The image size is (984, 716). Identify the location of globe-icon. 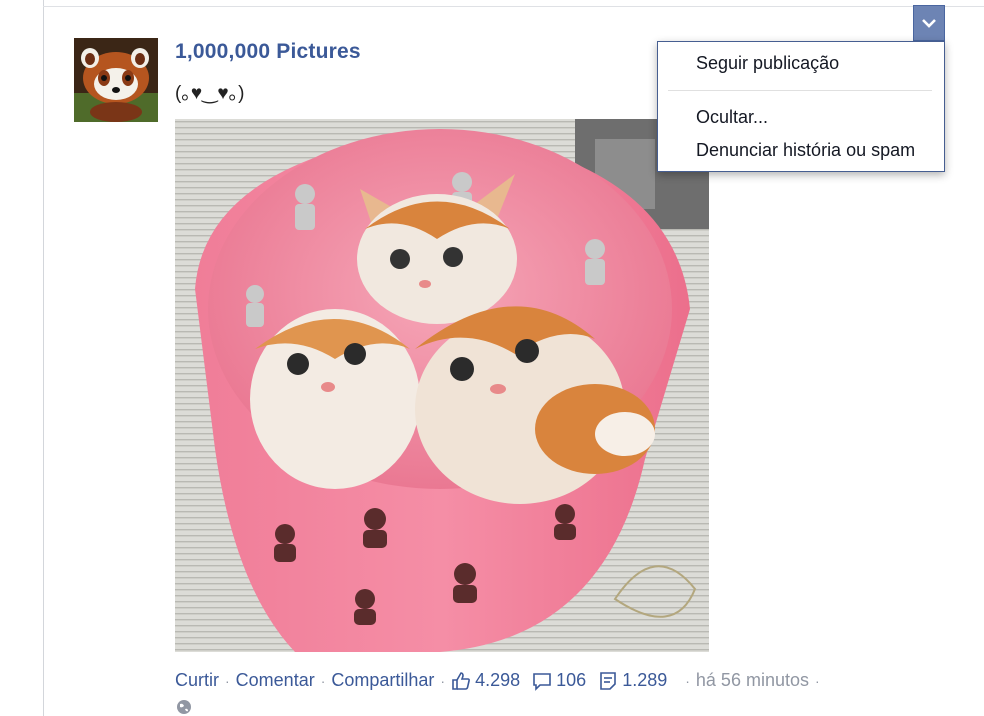
(184, 707).